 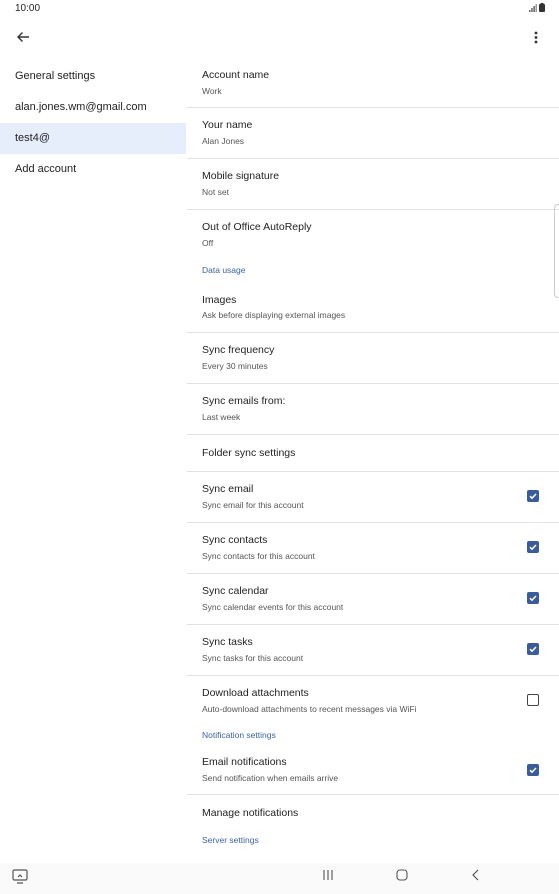 I want to click on row-value: Ask before displaying external images, so click(x=274, y=315).